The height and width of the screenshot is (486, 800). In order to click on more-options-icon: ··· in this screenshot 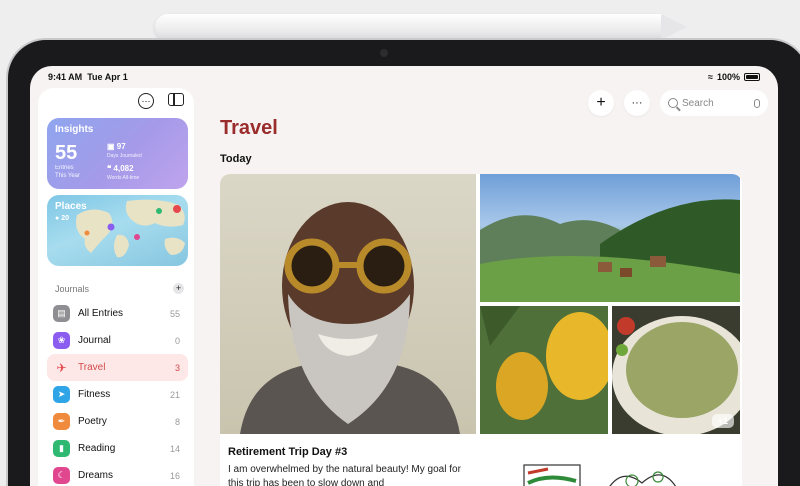, I will do `click(146, 101)`.